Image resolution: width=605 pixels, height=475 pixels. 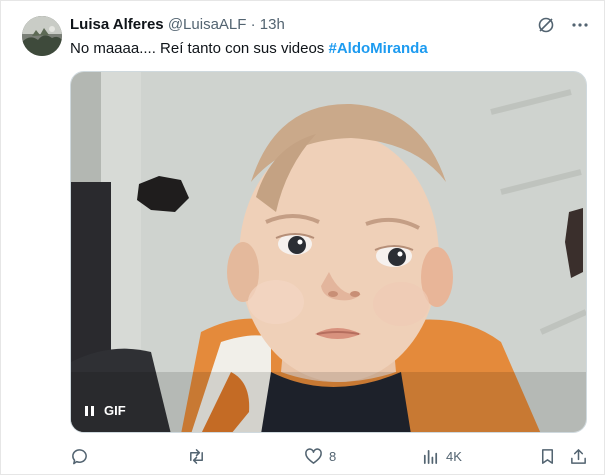 What do you see at coordinates (580, 25) in the screenshot?
I see `more-options-icon` at bounding box center [580, 25].